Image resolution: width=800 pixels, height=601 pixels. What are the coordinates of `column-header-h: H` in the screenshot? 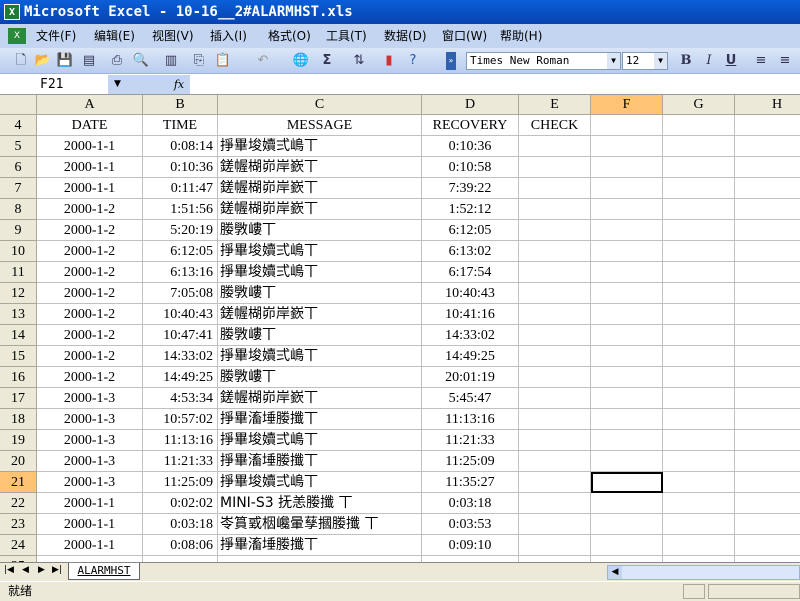 It's located at (767, 105).